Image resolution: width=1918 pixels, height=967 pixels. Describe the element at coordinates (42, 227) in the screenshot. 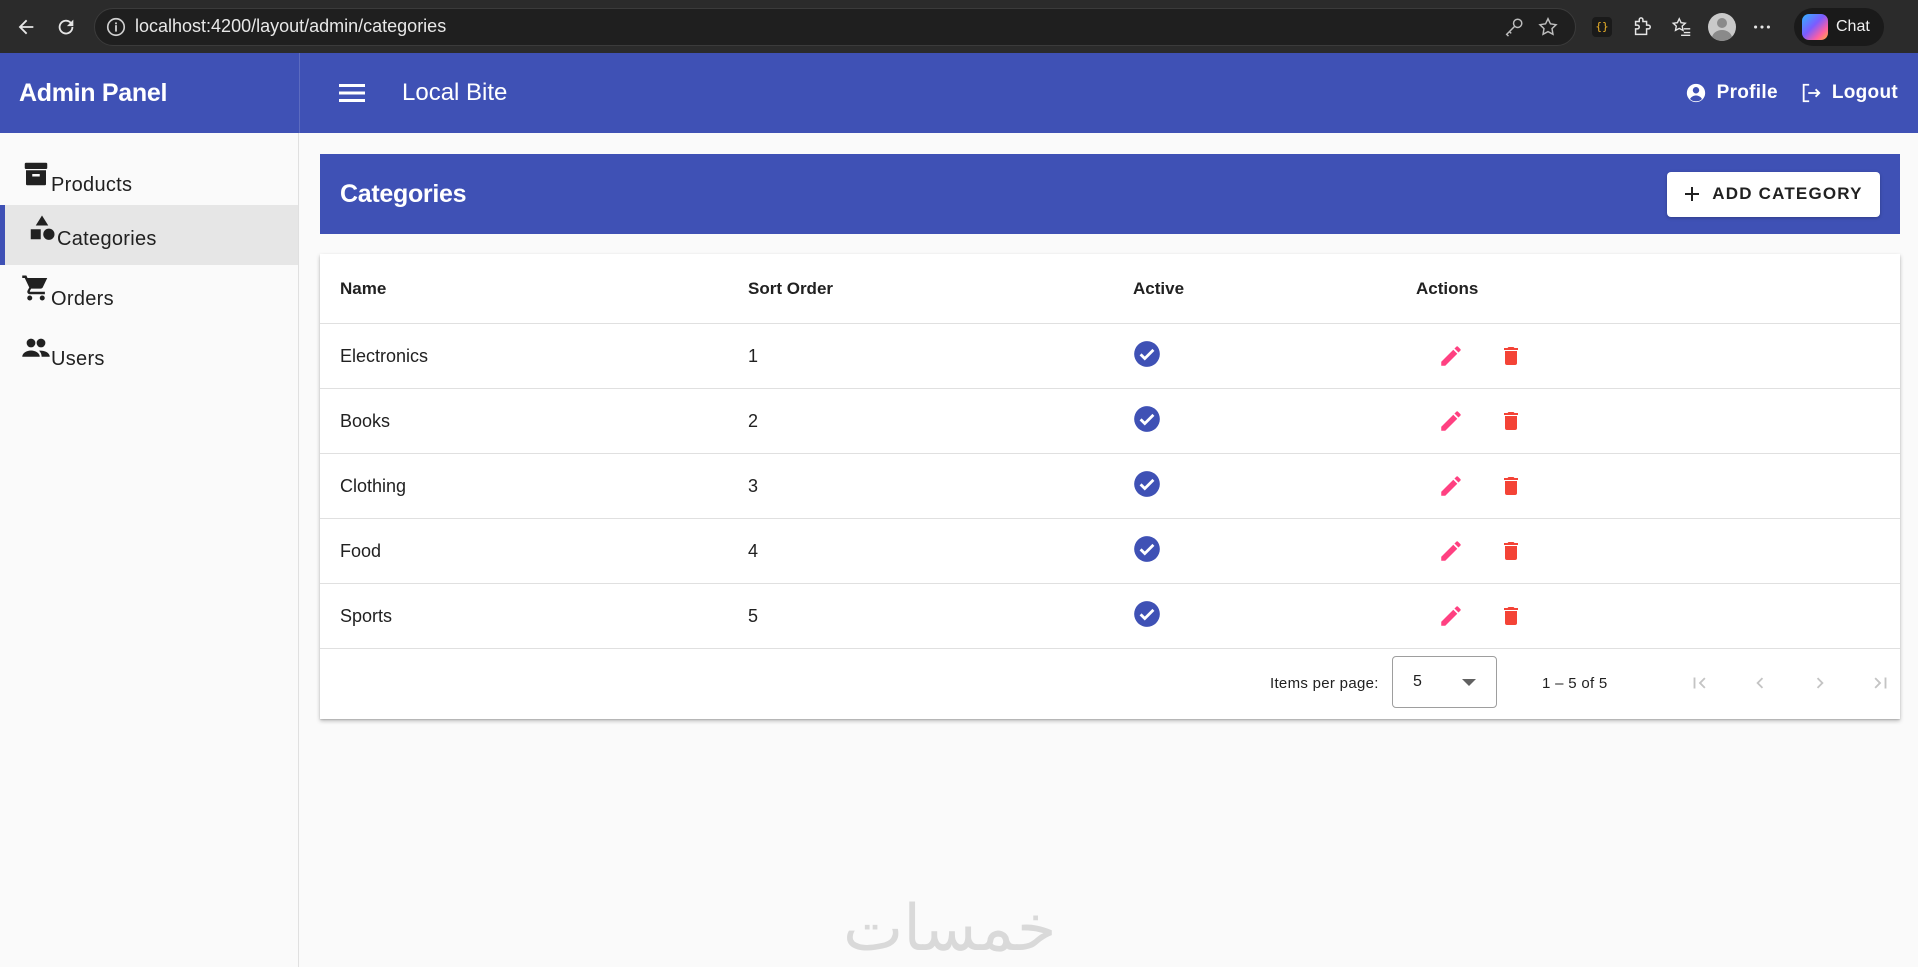

I see `category-shapes-icon` at that location.